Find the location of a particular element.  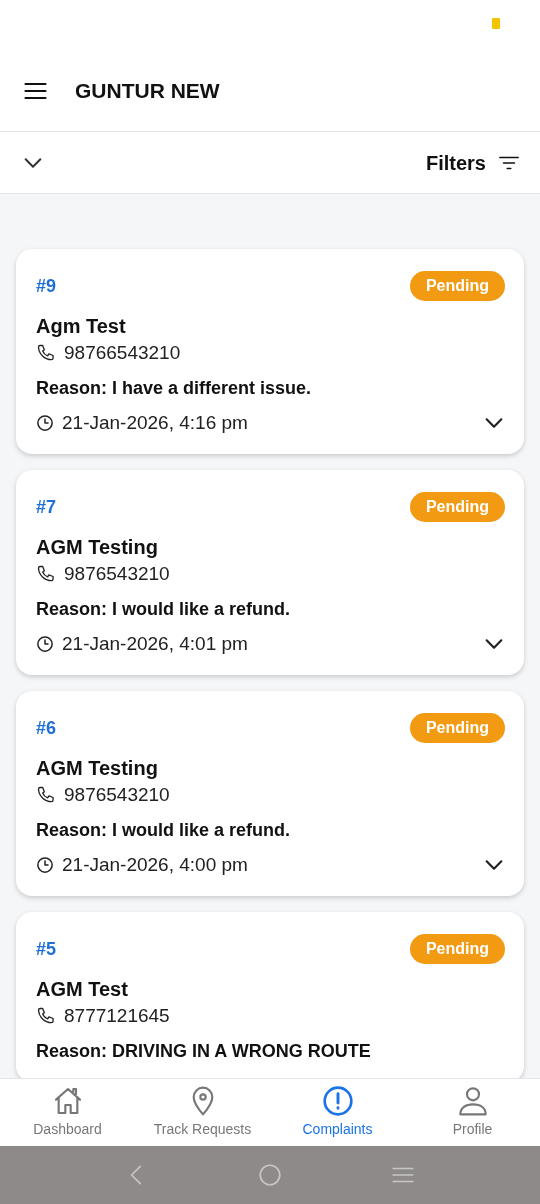

complaint-reason: Reason: I have a different issue. is located at coordinates (174, 388).